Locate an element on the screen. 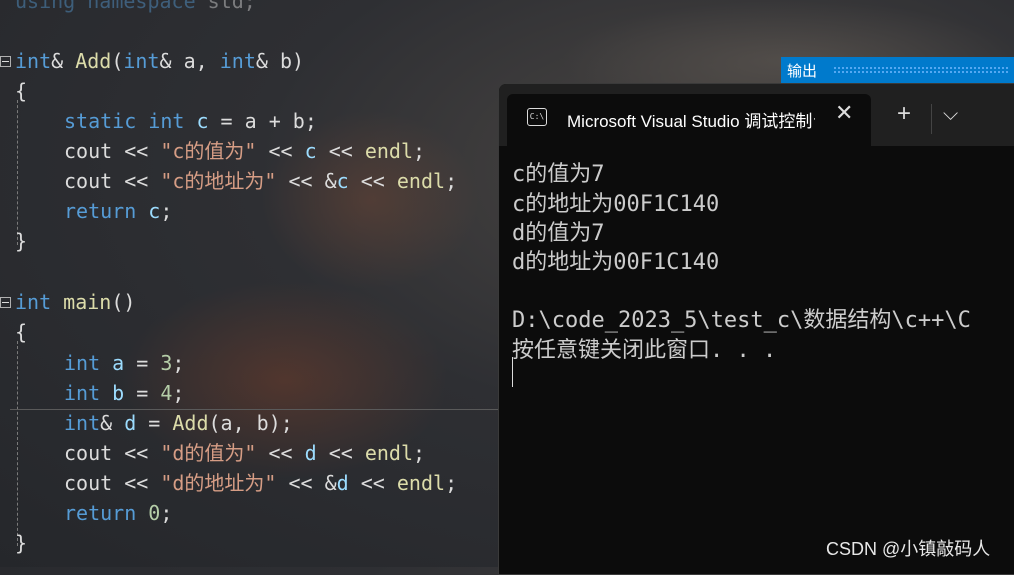  code-line: static int c = a + b; is located at coordinates (190, 121).